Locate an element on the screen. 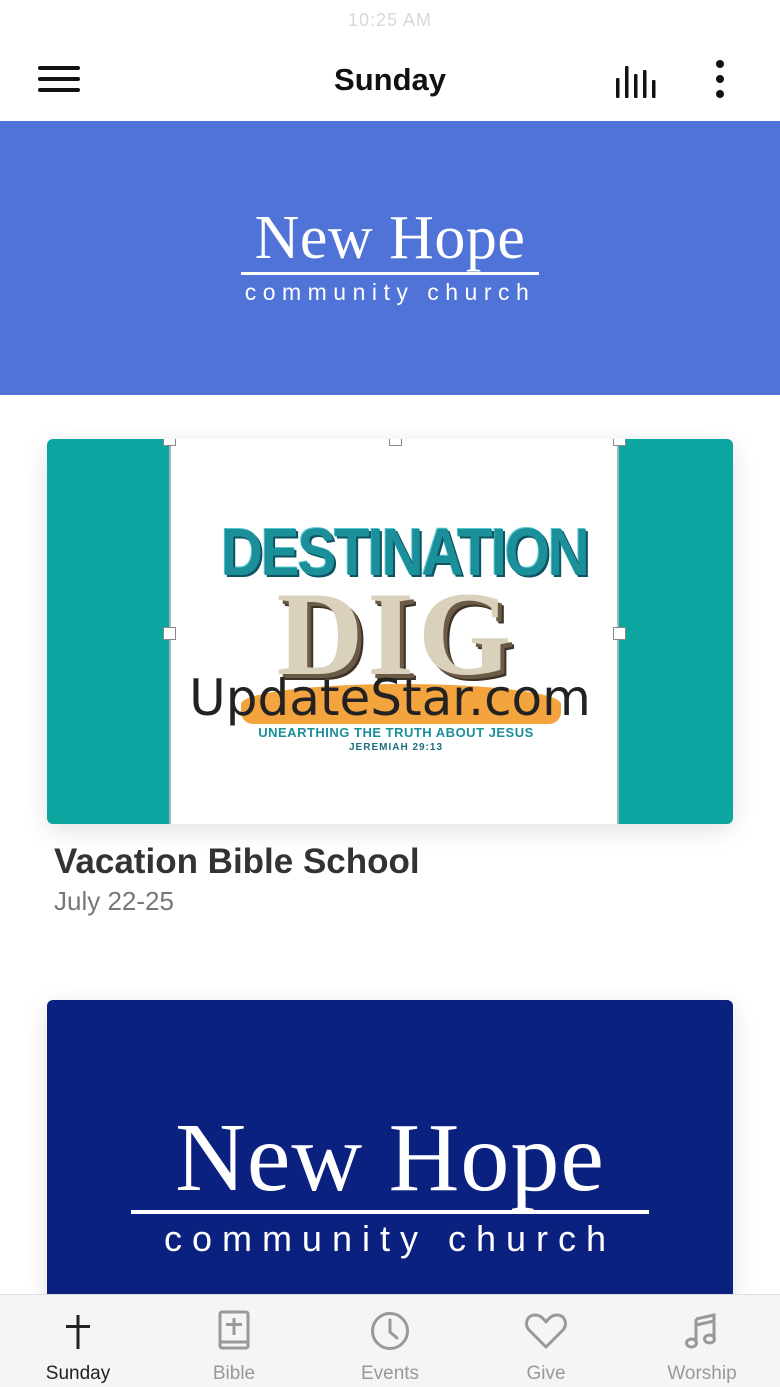 This screenshot has height=1387, width=780. tab-label: Give is located at coordinates (546, 1373).